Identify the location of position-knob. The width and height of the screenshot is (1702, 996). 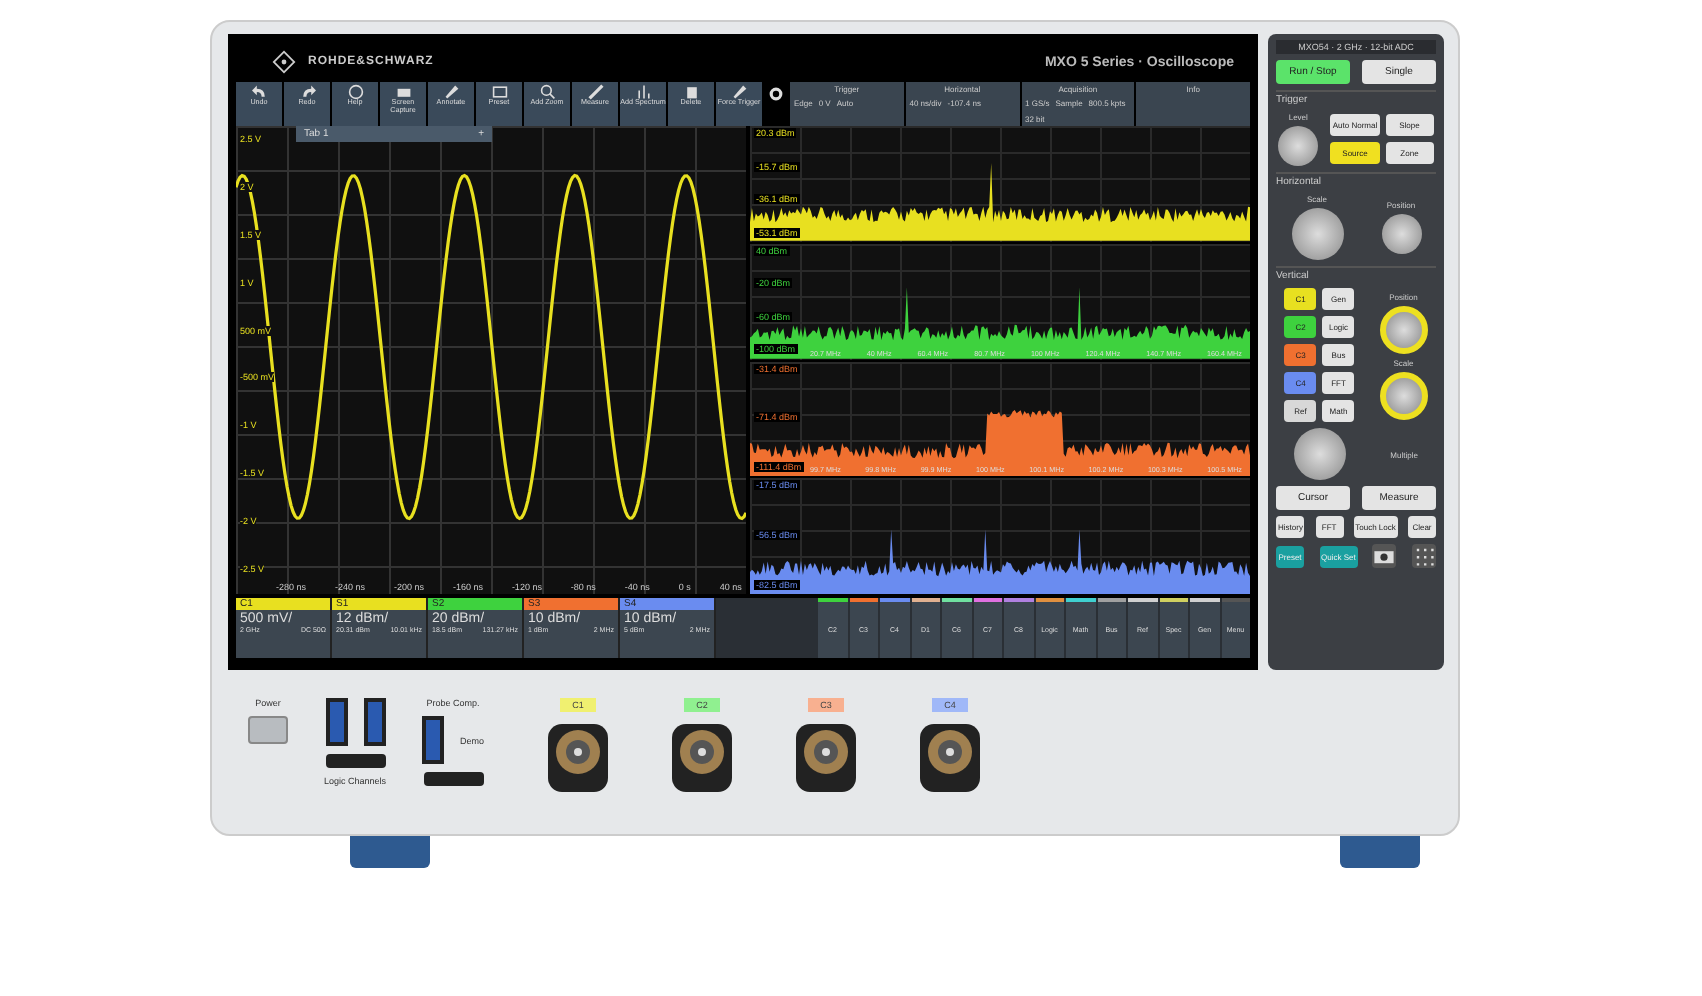
(1401, 234).